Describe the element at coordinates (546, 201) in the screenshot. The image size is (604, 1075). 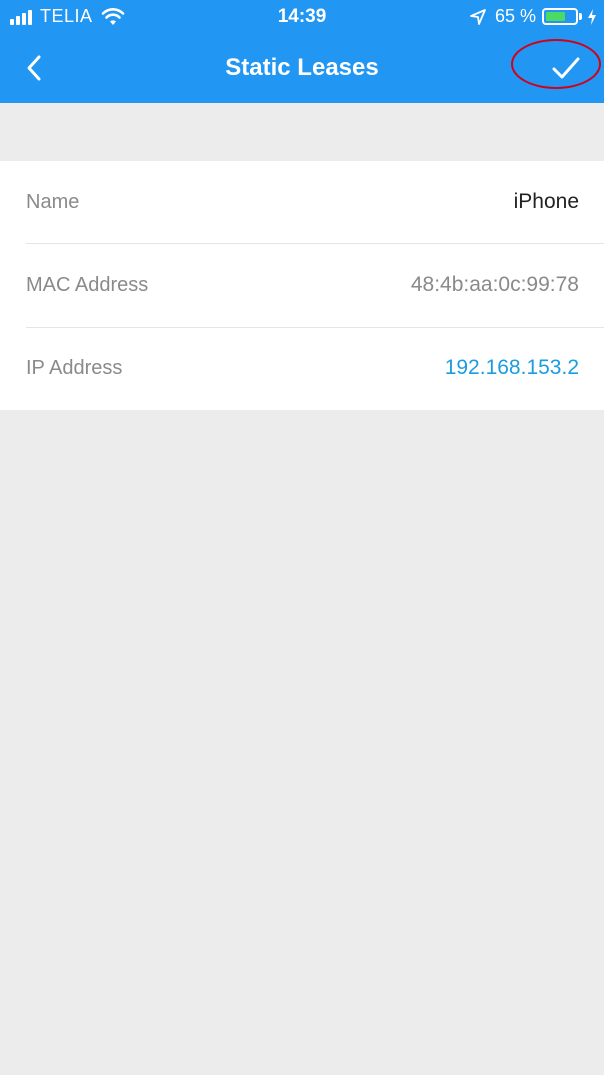
I see `name-value: iPhone` at that location.